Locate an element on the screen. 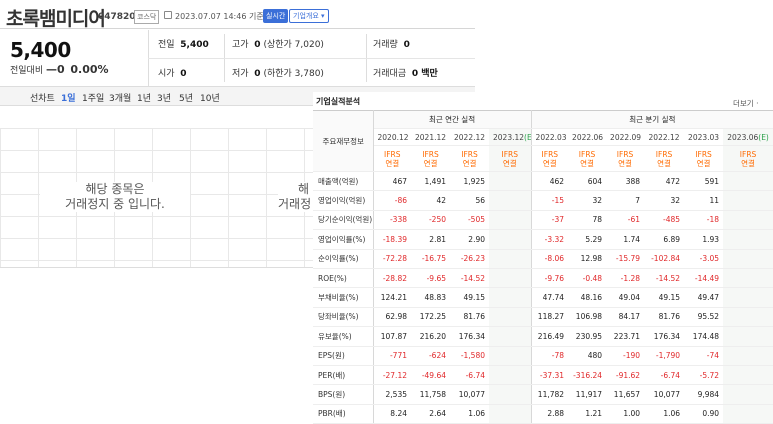 This screenshot has height=424, width=773. line-chart-tab: 선차트 is located at coordinates (42, 97).